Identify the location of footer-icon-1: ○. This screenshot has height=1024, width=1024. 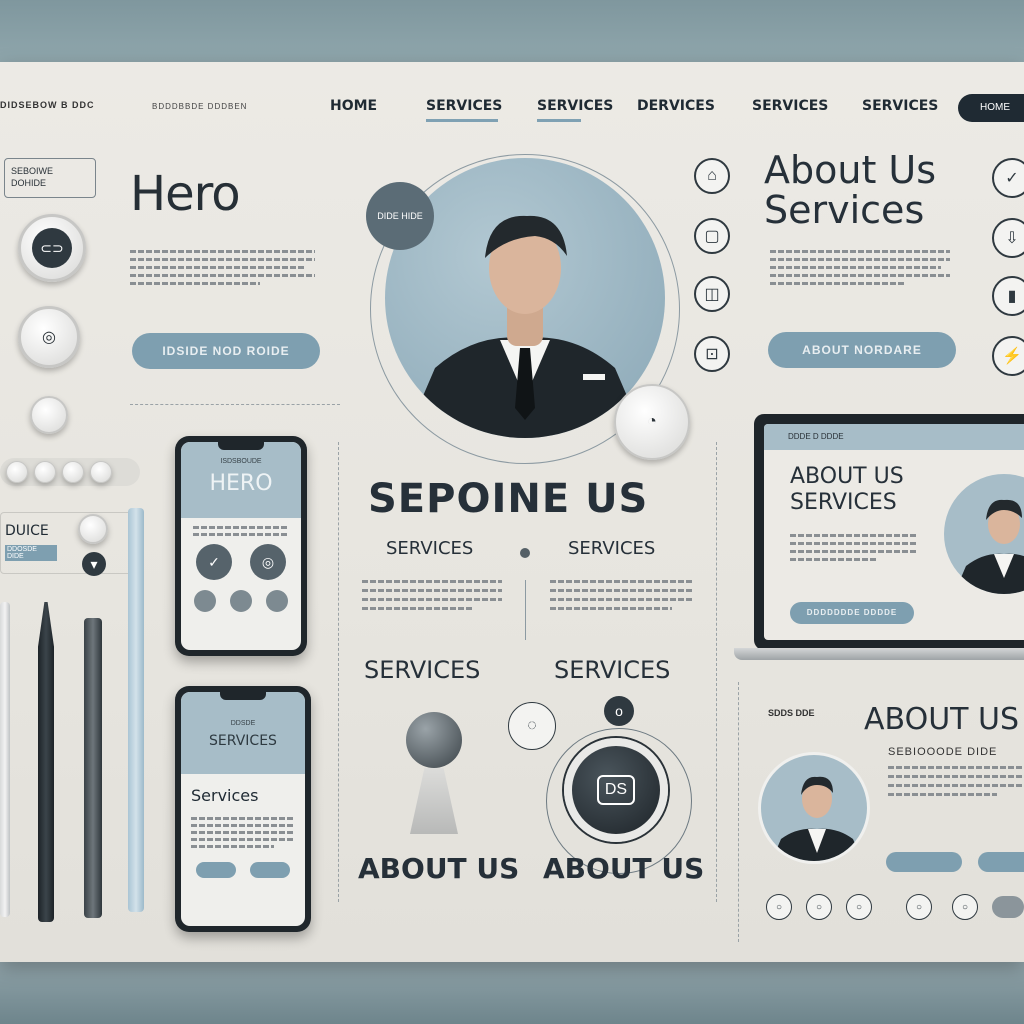
(779, 907).